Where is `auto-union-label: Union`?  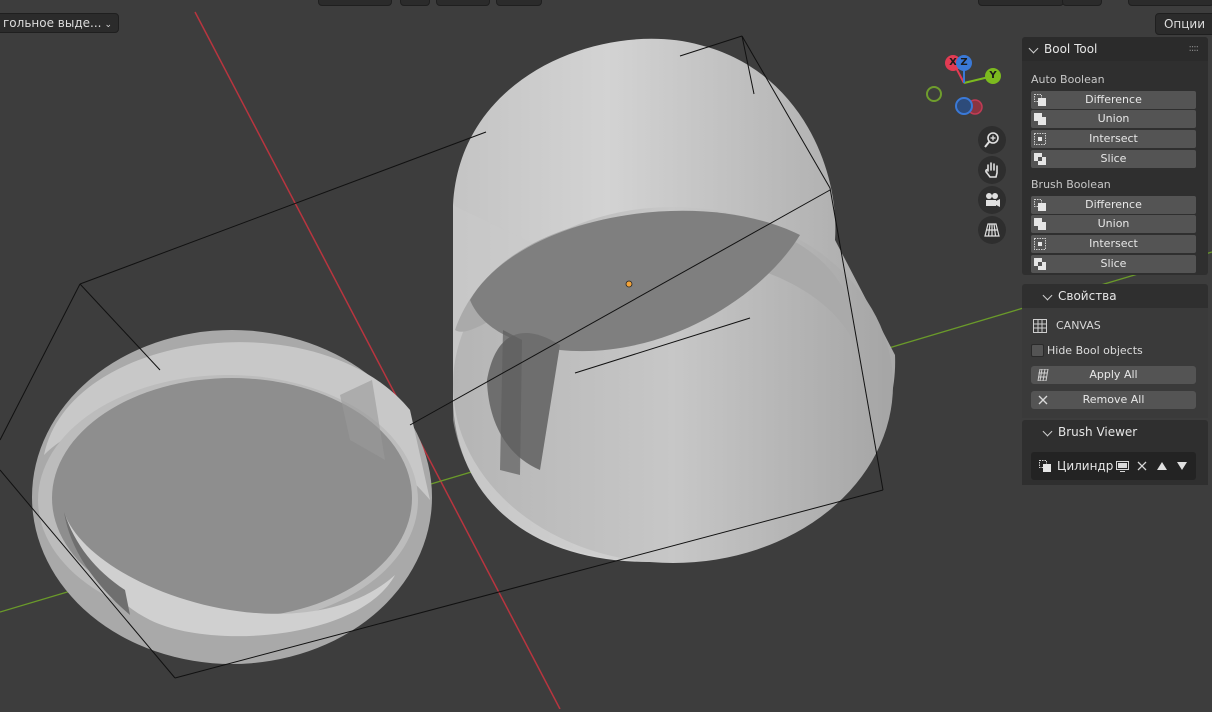
auto-union-label: Union is located at coordinates (1113, 118).